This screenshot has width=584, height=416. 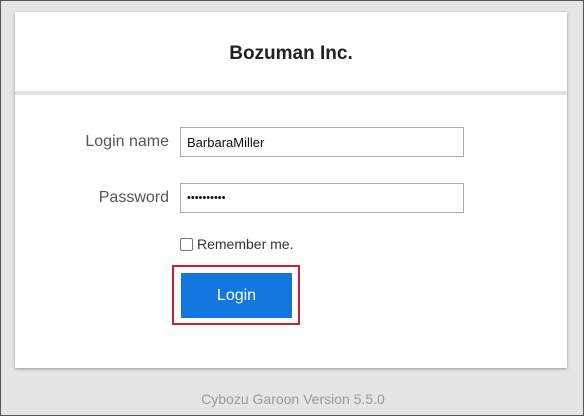 I want to click on login-name-input, so click(x=322, y=142).